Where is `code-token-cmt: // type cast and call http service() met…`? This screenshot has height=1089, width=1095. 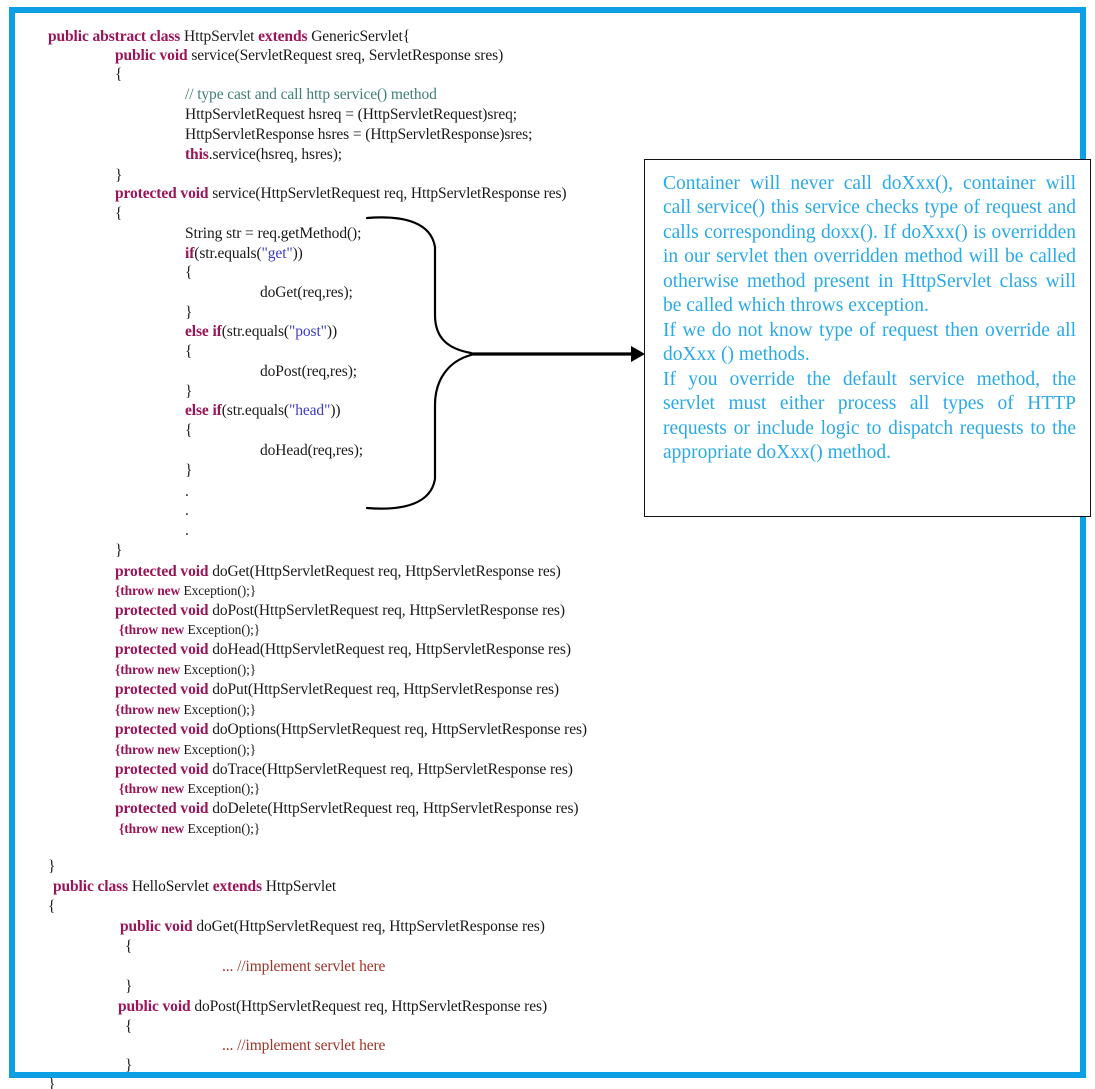 code-token-cmt: // type cast and call http service() met… is located at coordinates (311, 94).